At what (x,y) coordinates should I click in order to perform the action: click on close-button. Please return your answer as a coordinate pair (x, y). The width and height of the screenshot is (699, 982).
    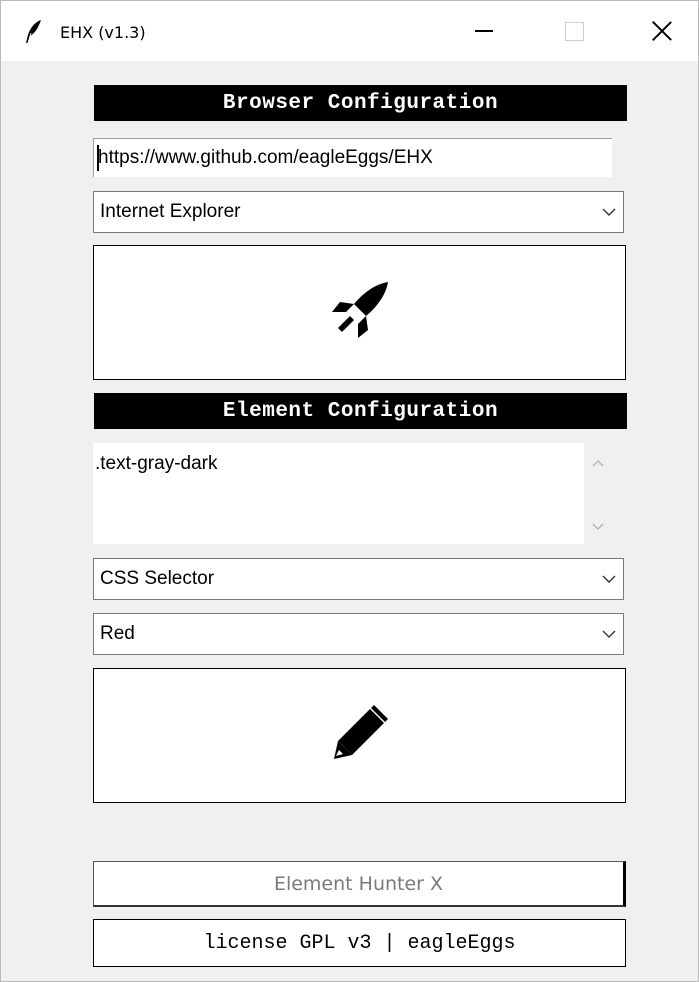
    Looking at the image, I should click on (662, 31).